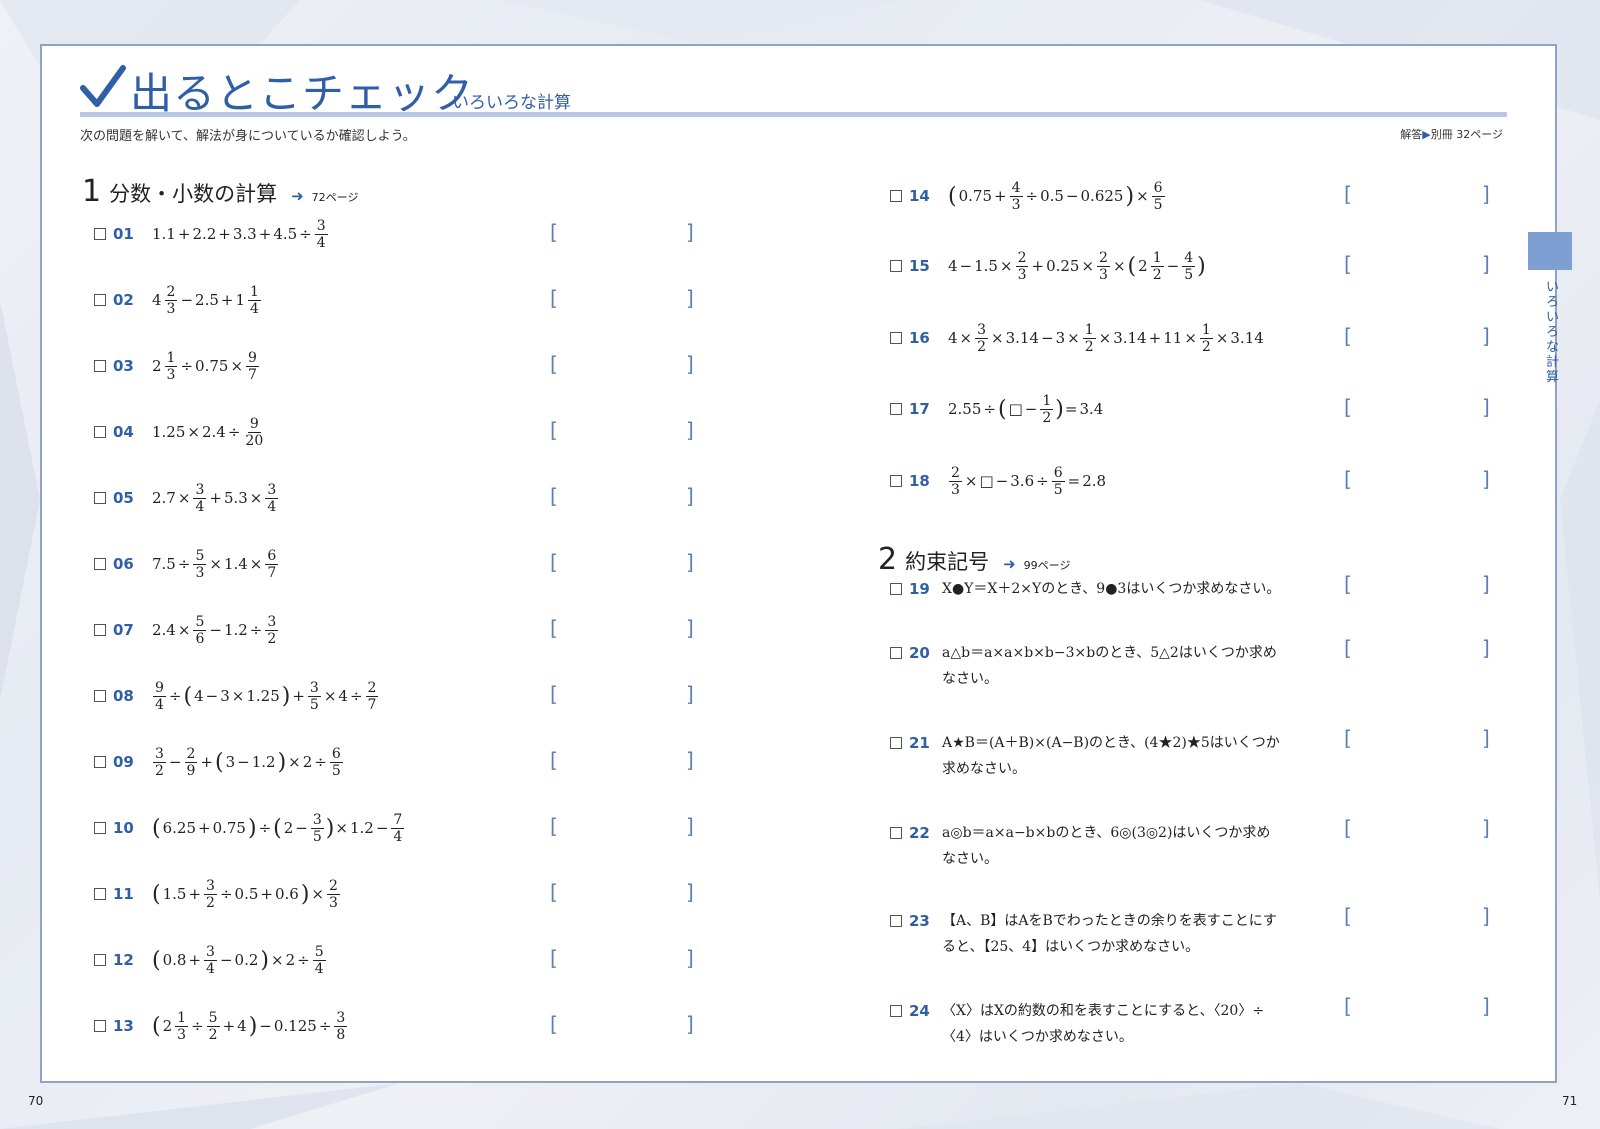  What do you see at coordinates (123, 234) in the screenshot?
I see `problem-number: 01` at bounding box center [123, 234].